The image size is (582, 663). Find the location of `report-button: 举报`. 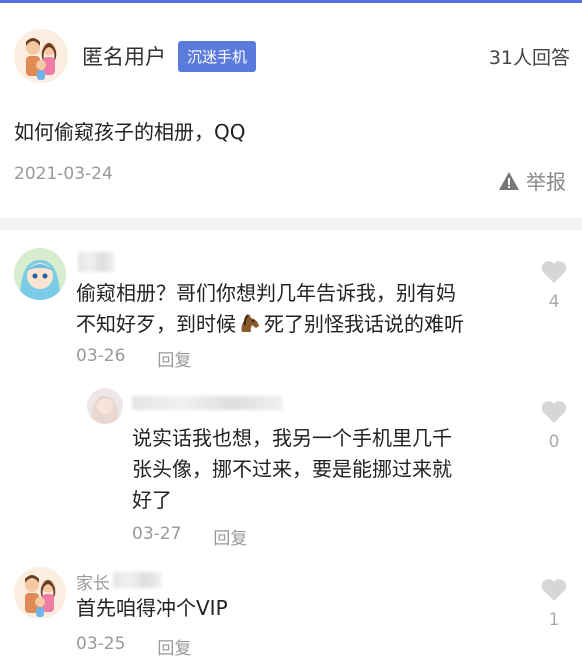

report-button: 举报 is located at coordinates (532, 180).